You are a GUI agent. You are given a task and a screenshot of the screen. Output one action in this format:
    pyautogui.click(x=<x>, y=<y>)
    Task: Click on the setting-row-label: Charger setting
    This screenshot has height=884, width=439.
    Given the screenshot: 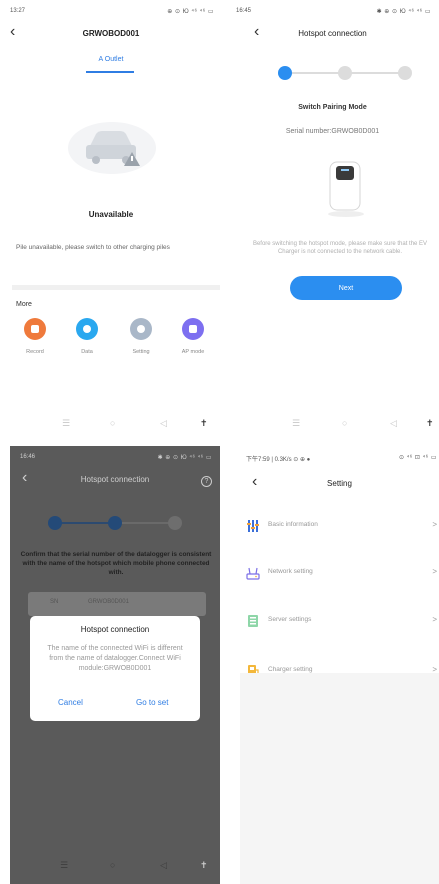 What is the action you would take?
    pyautogui.click(x=290, y=669)
    